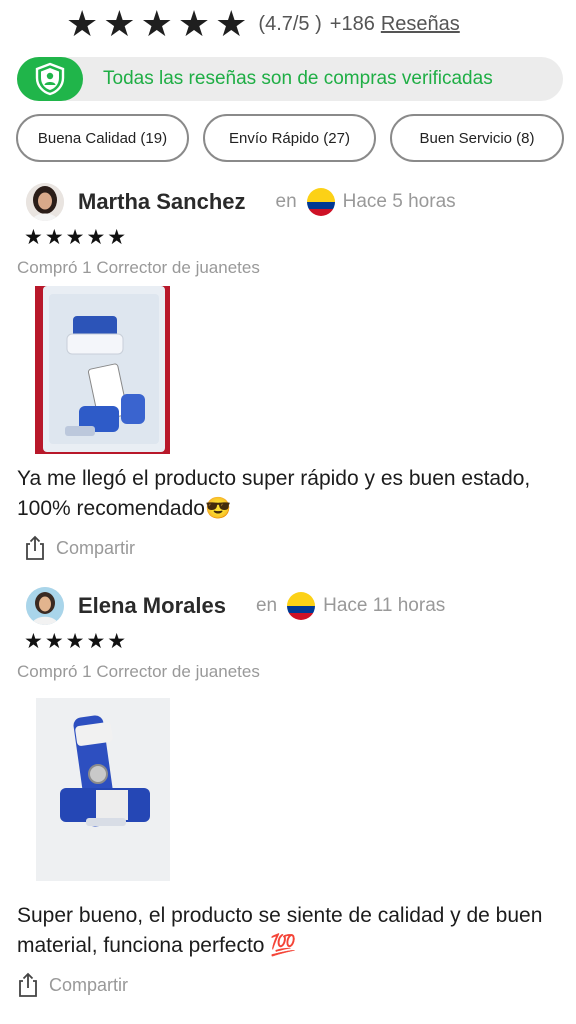  I want to click on chip-envio-rapido: Envío Rápido (27), so click(289, 138).